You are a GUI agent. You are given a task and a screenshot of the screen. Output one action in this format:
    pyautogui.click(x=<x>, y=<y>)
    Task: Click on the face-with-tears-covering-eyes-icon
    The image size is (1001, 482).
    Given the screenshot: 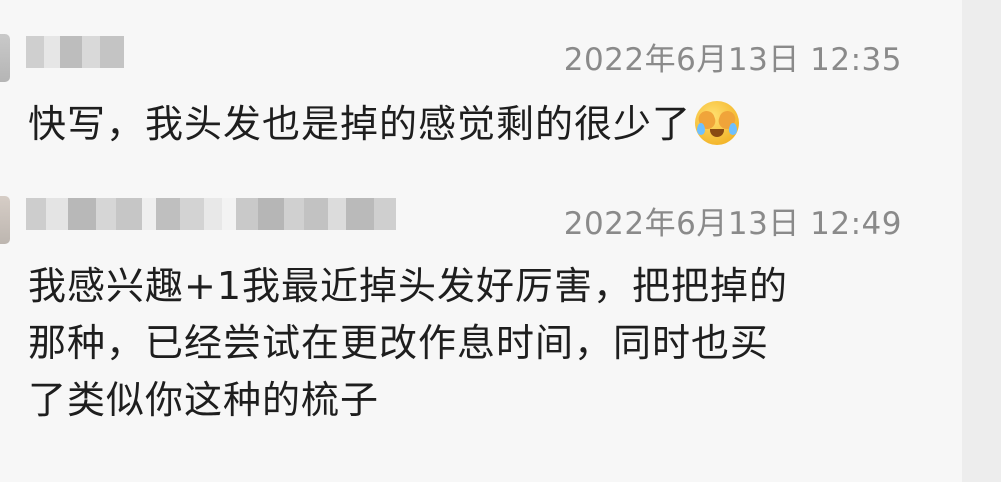 What is the action you would take?
    pyautogui.click(x=717, y=123)
    